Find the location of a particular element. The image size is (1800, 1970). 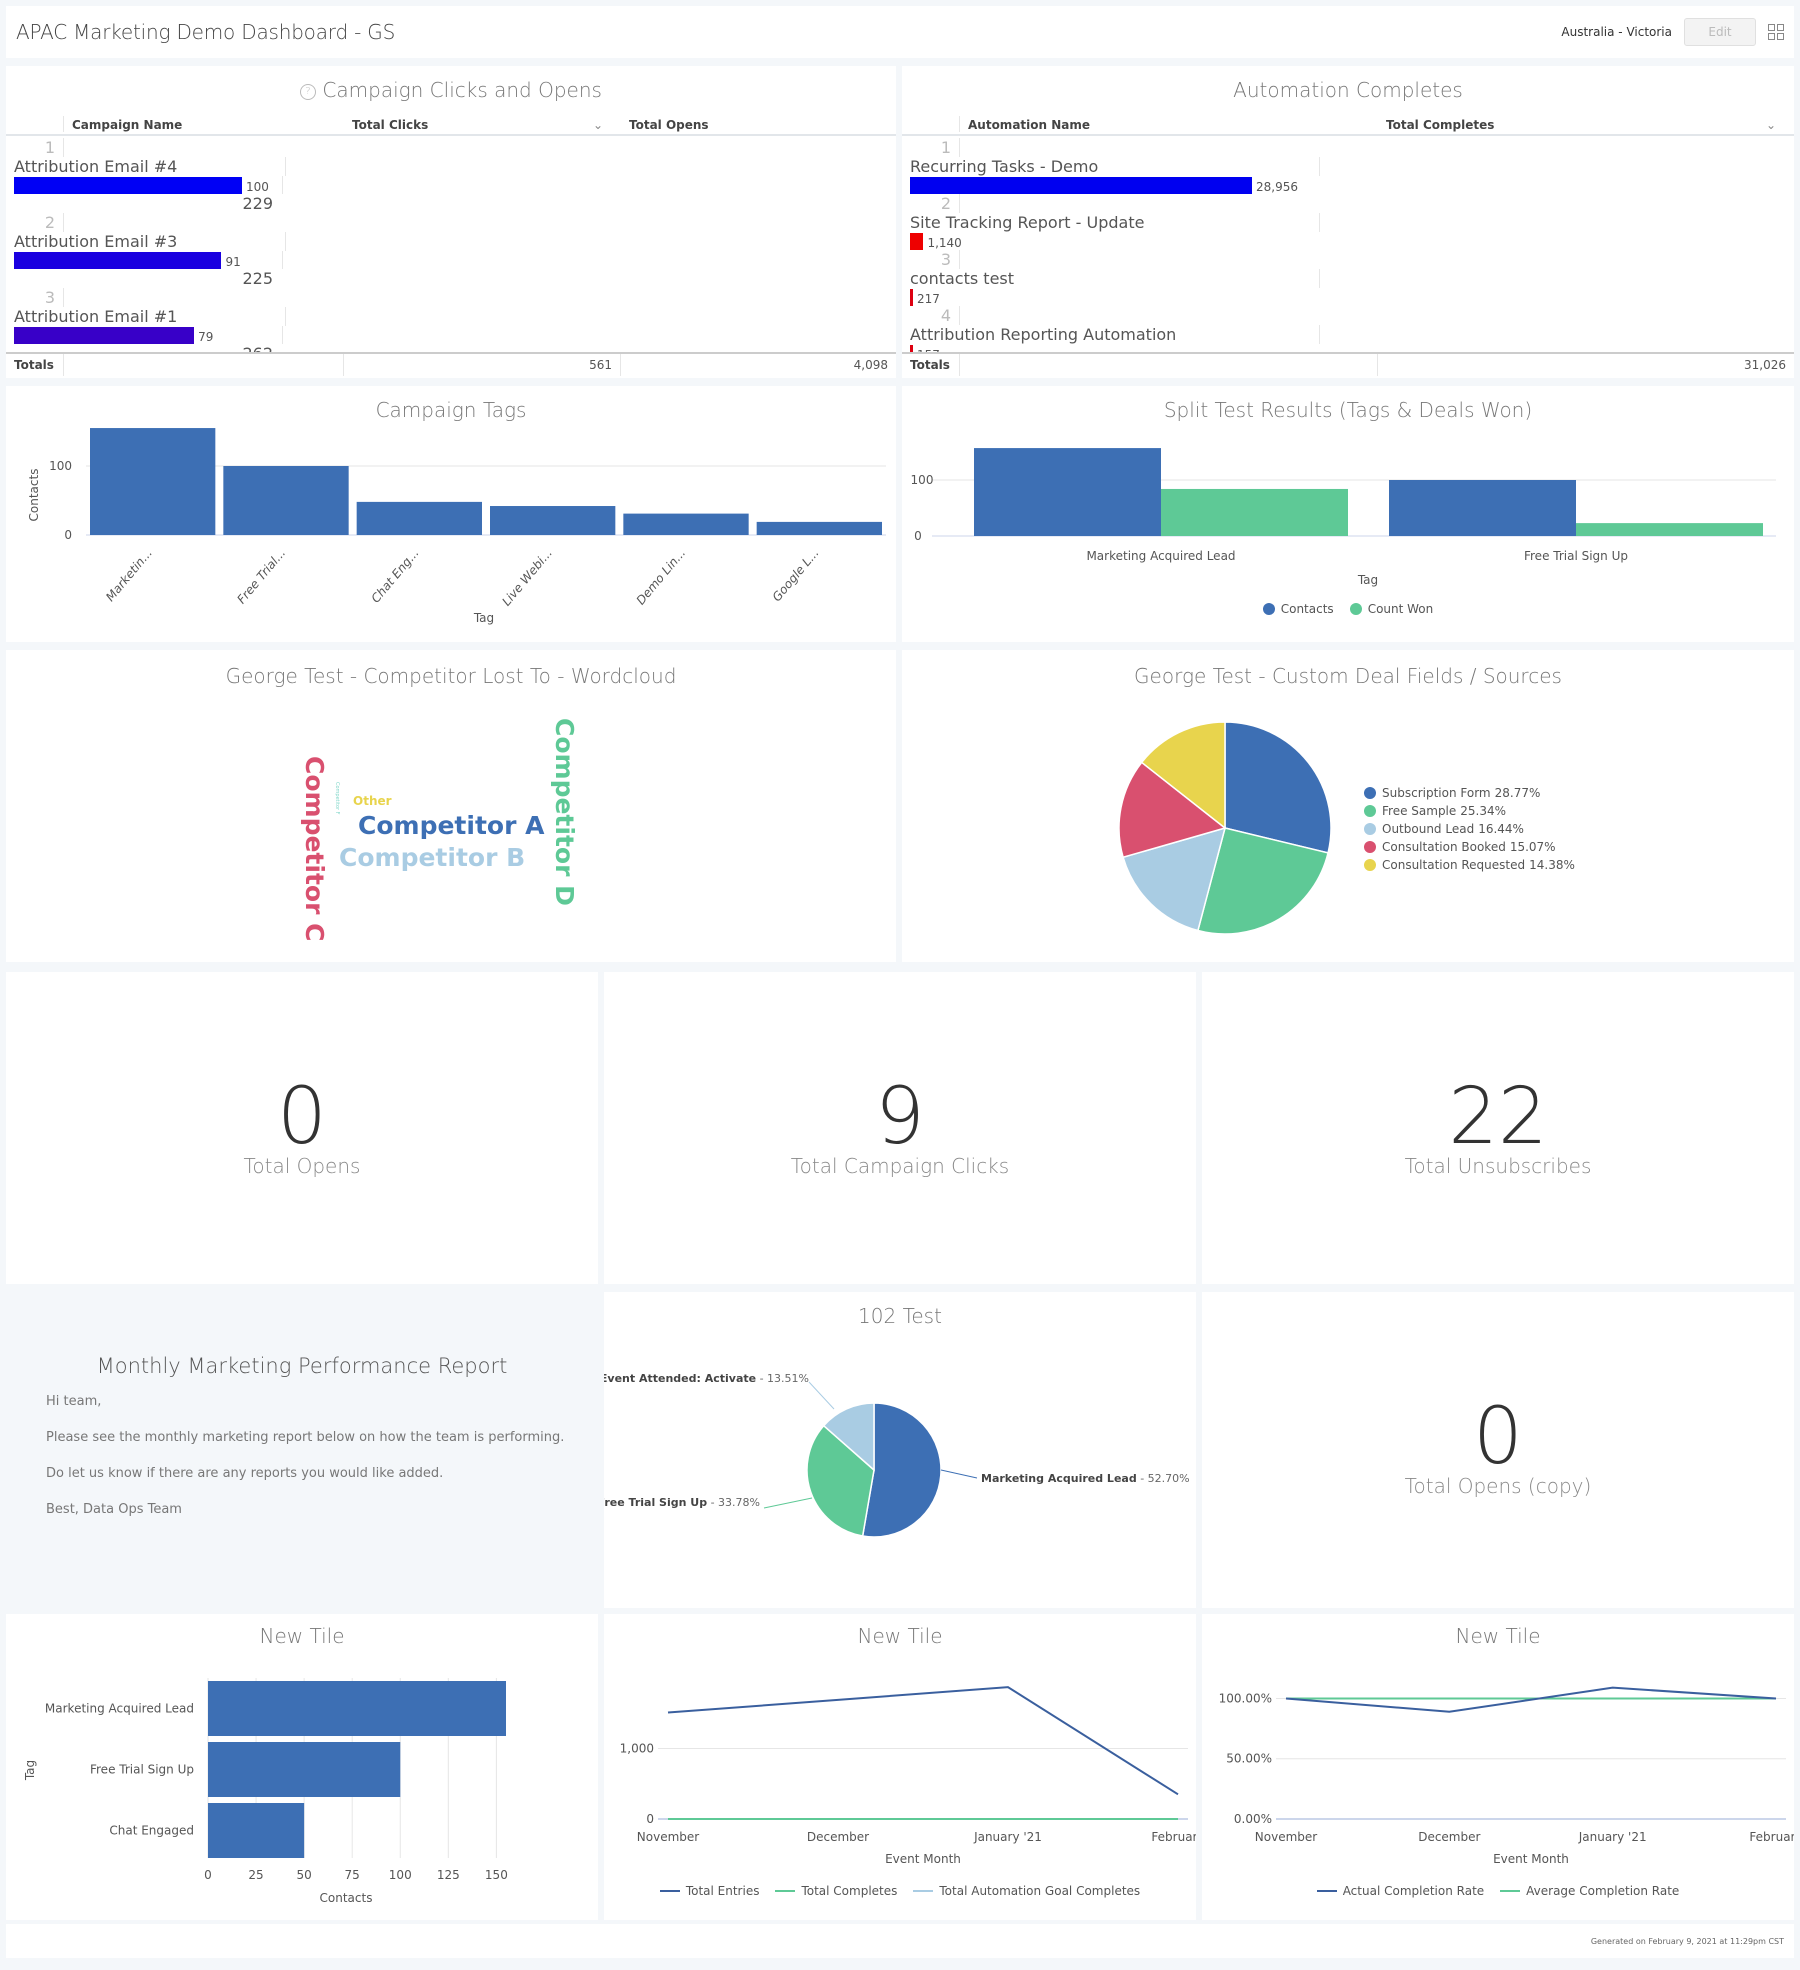

edit-button: Edit is located at coordinates (1720, 32).